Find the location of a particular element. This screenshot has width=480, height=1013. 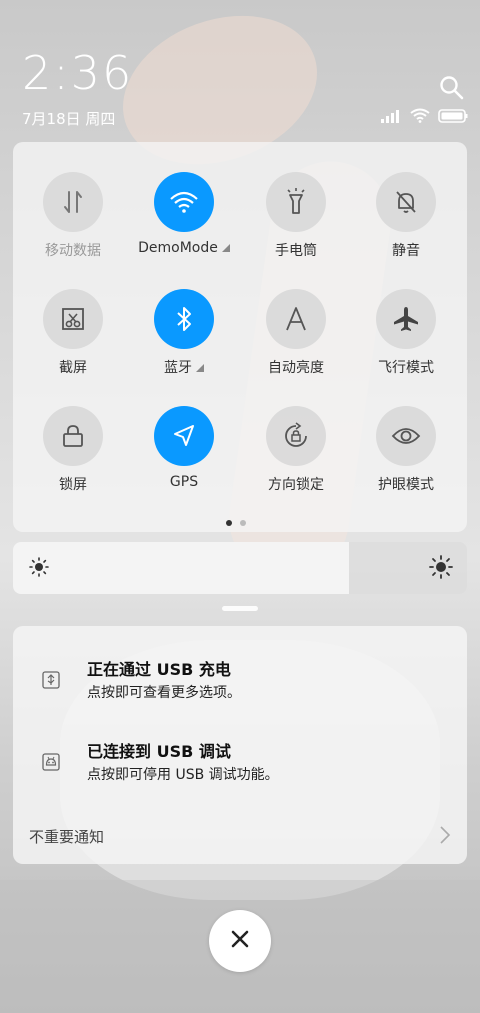

wifi-icon is located at coordinates (184, 202).